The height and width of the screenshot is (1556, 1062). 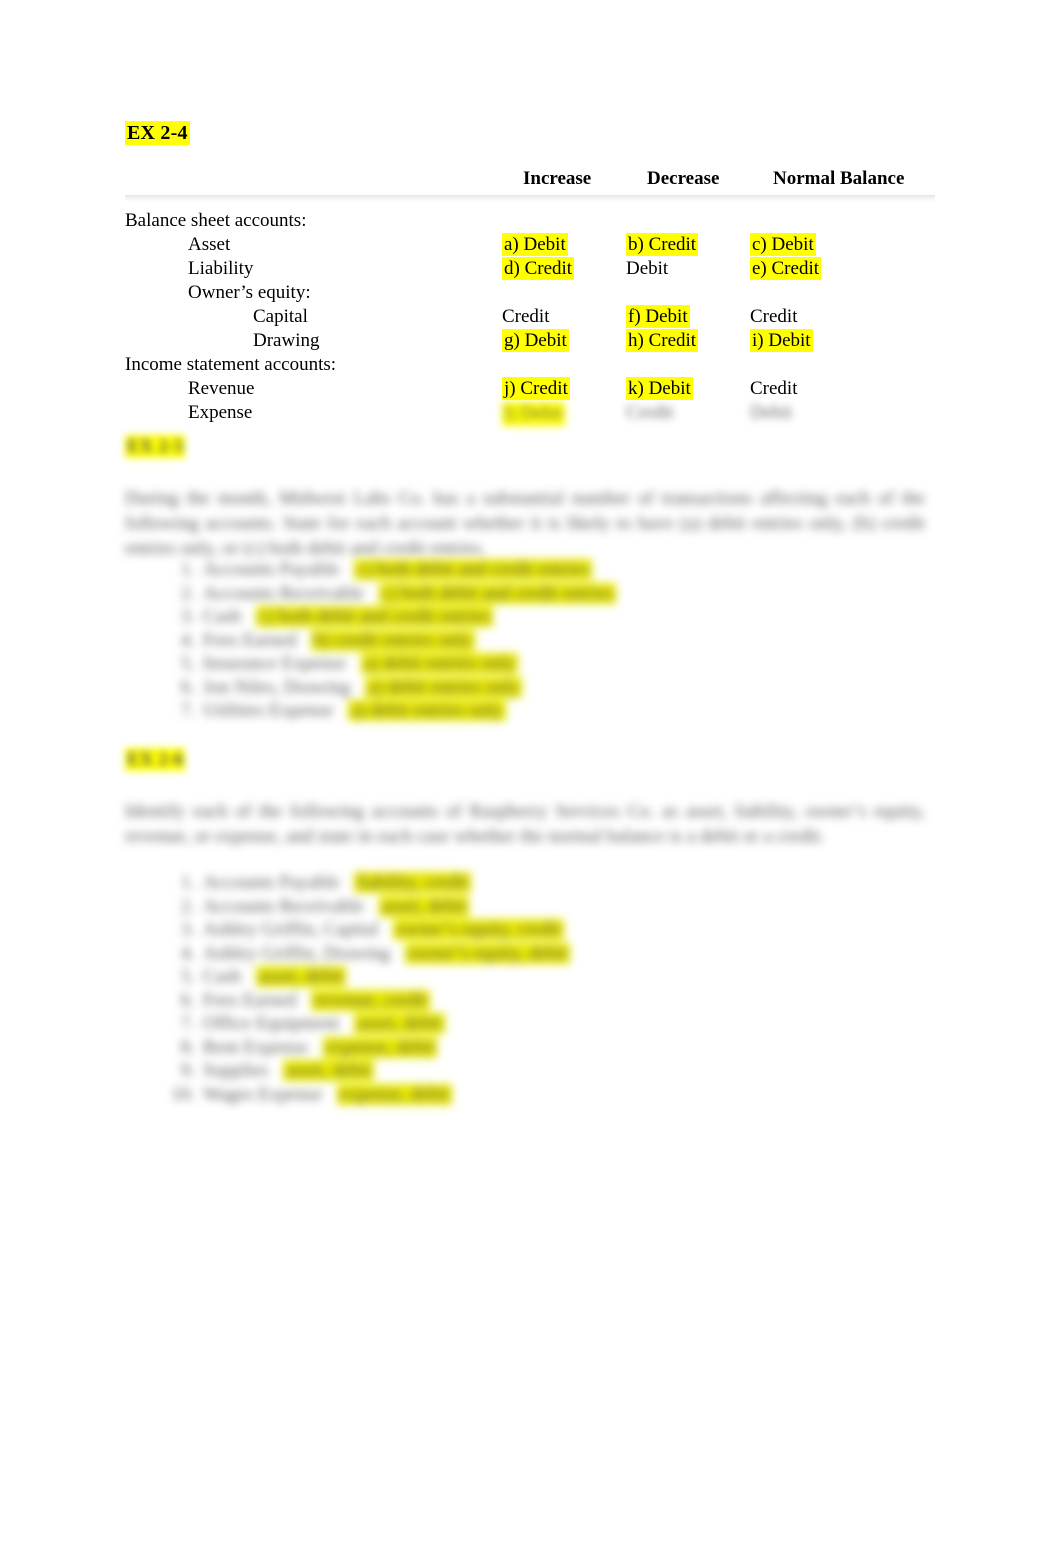 I want to click on list-marker: 6., so click(x=187, y=687).